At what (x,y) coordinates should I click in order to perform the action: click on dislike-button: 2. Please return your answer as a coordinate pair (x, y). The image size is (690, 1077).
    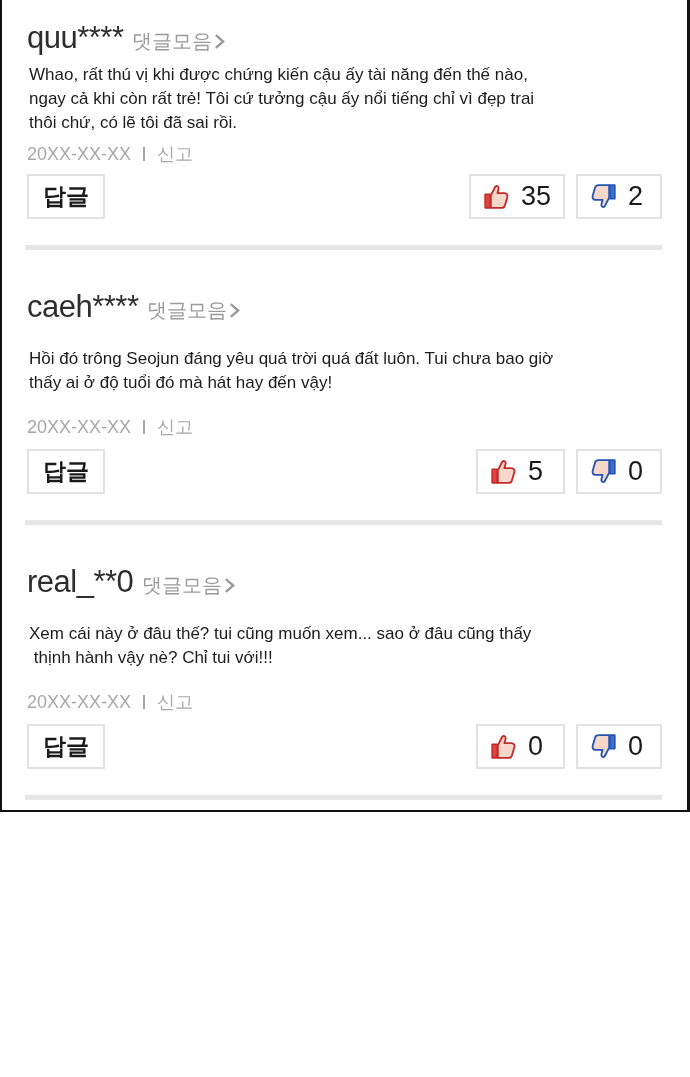
    Looking at the image, I should click on (619, 196).